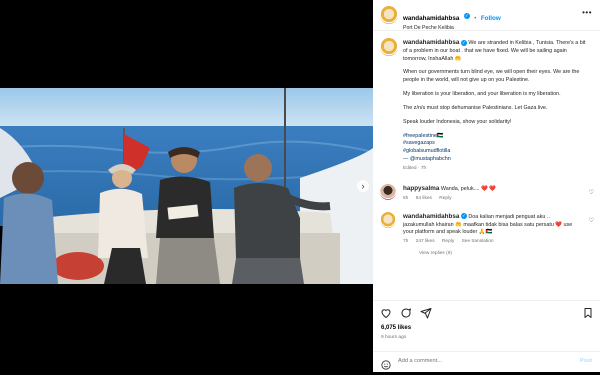 This screenshot has width=600, height=375. I want to click on comment-icon, so click(406, 313).